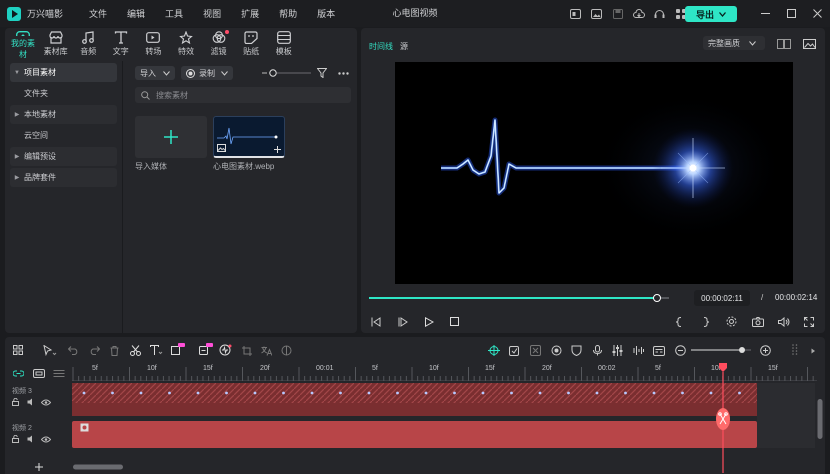  I want to click on sidebar-item-folder: 文件夹, so click(63, 93).